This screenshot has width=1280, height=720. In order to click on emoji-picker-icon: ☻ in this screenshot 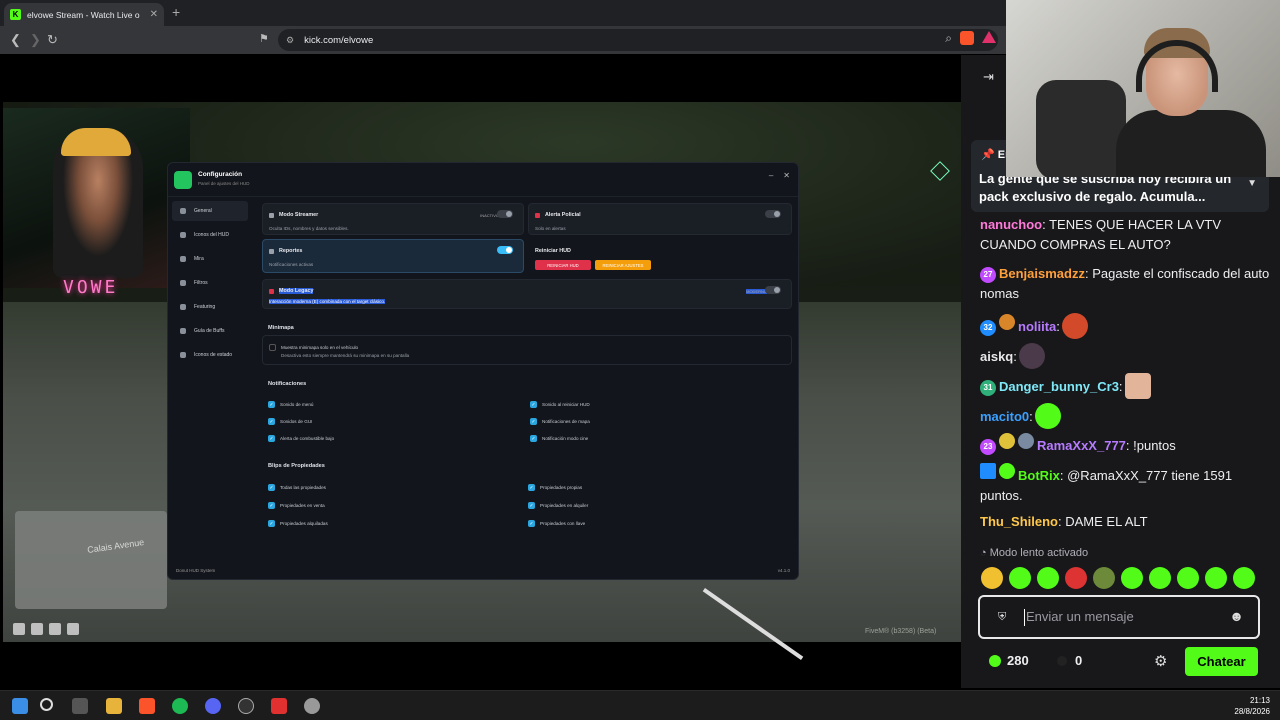, I will do `click(1236, 616)`.